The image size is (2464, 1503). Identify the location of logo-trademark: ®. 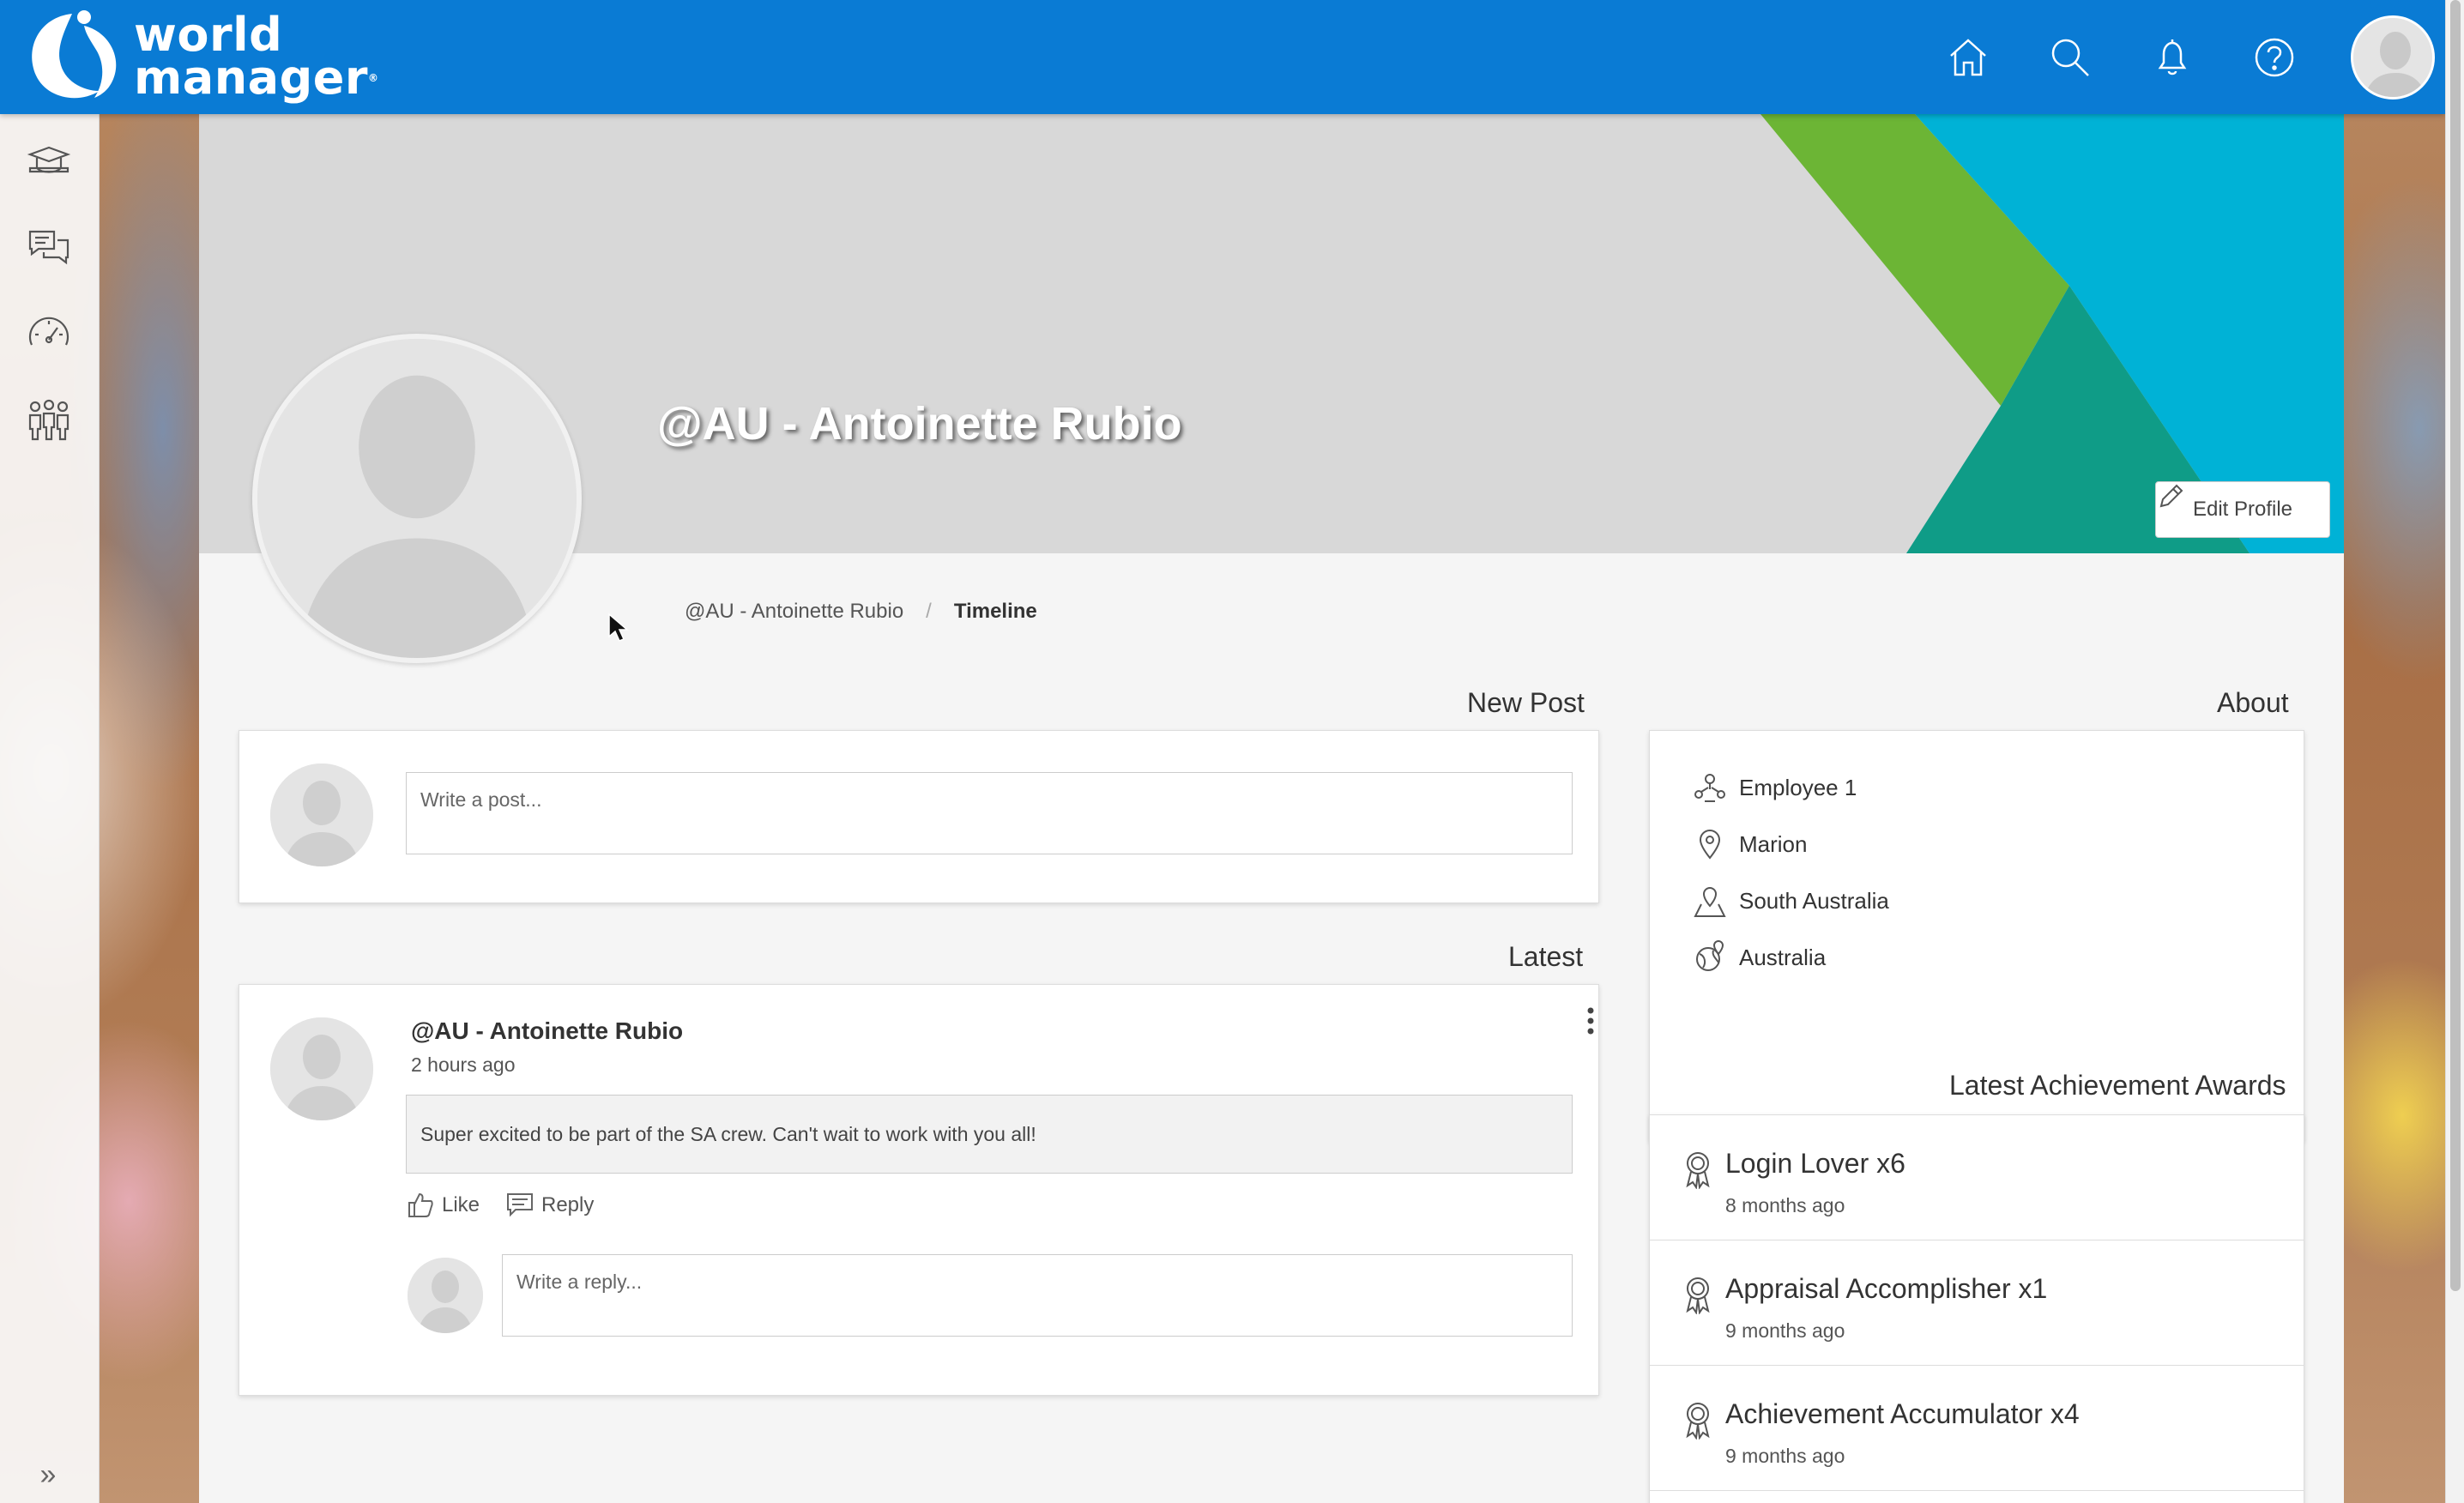
(373, 78).